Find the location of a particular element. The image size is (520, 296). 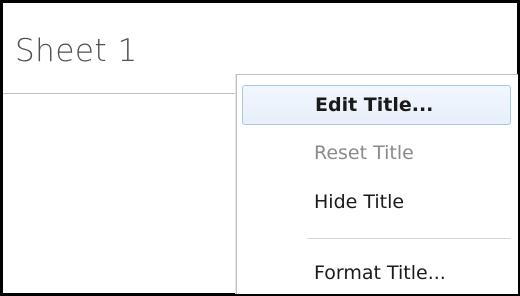

title-divider is located at coordinates (121, 93).